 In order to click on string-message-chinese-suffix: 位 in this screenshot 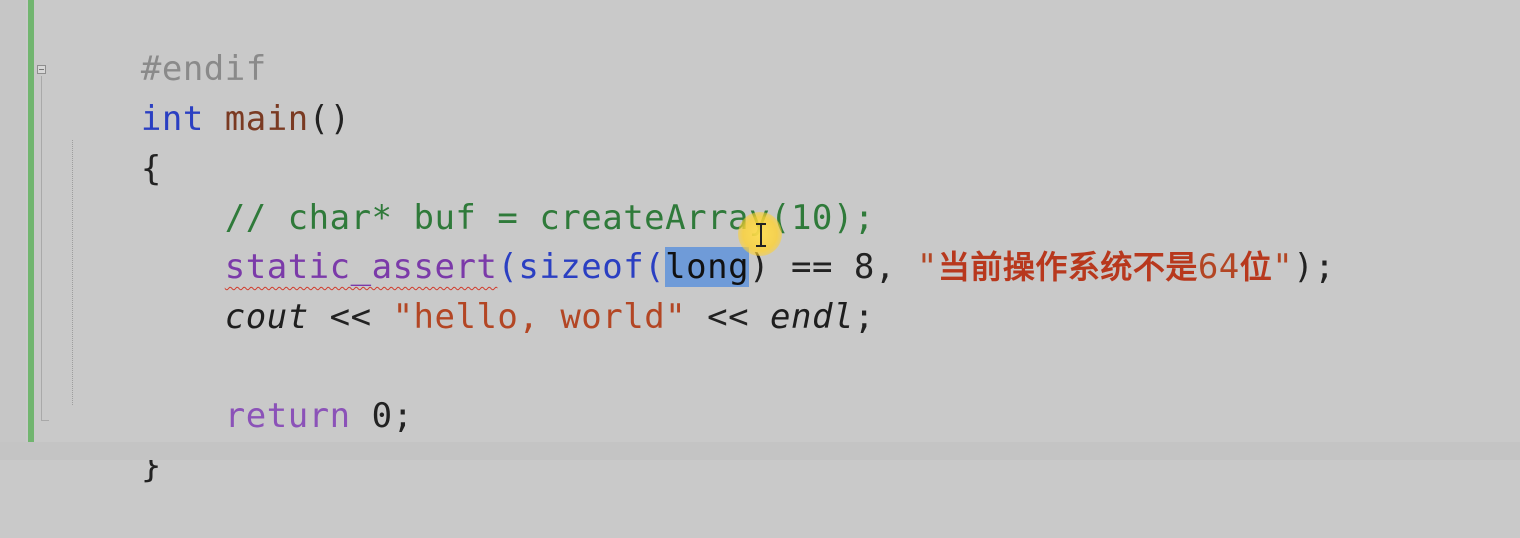, I will do `click(1256, 267)`.